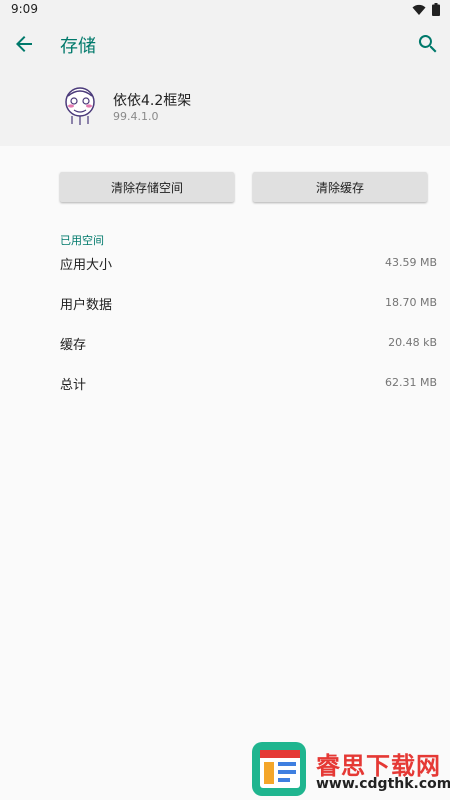 This screenshot has height=800, width=450. I want to click on wifi-icon, so click(419, 9).